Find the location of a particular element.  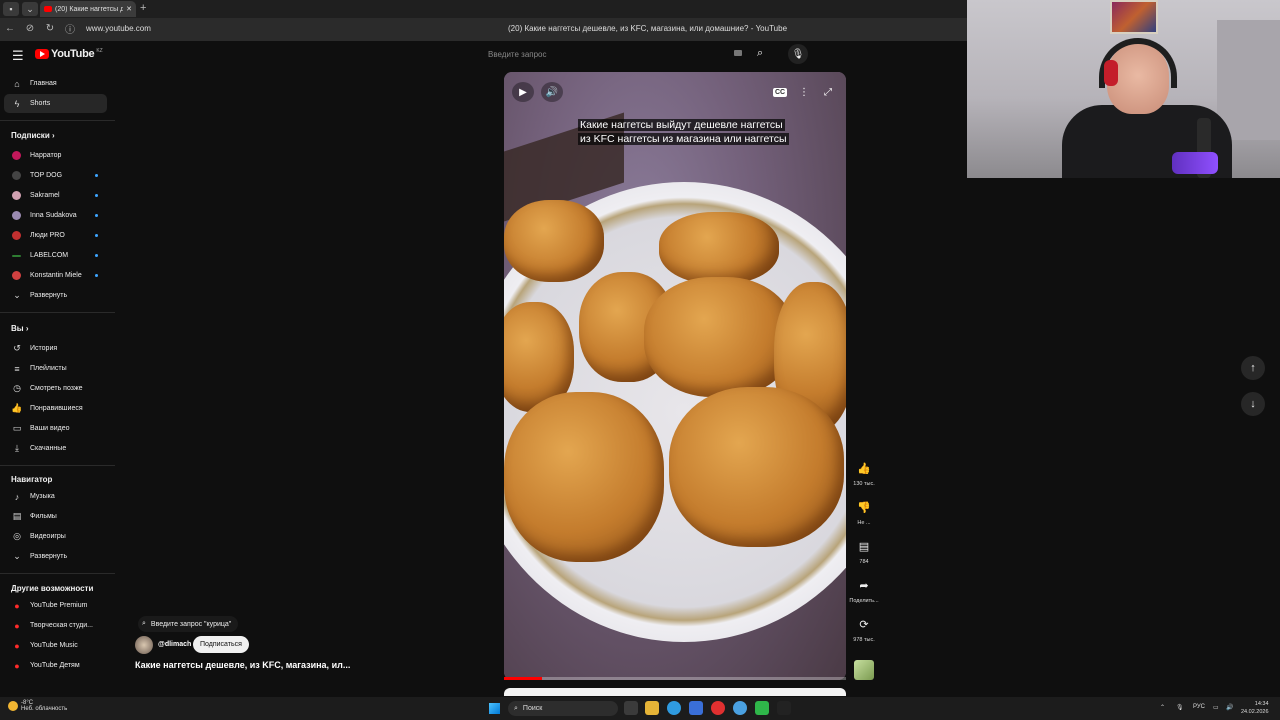

sidebar-item-youtube-kids: ● YouTube Детям is located at coordinates (55, 665).